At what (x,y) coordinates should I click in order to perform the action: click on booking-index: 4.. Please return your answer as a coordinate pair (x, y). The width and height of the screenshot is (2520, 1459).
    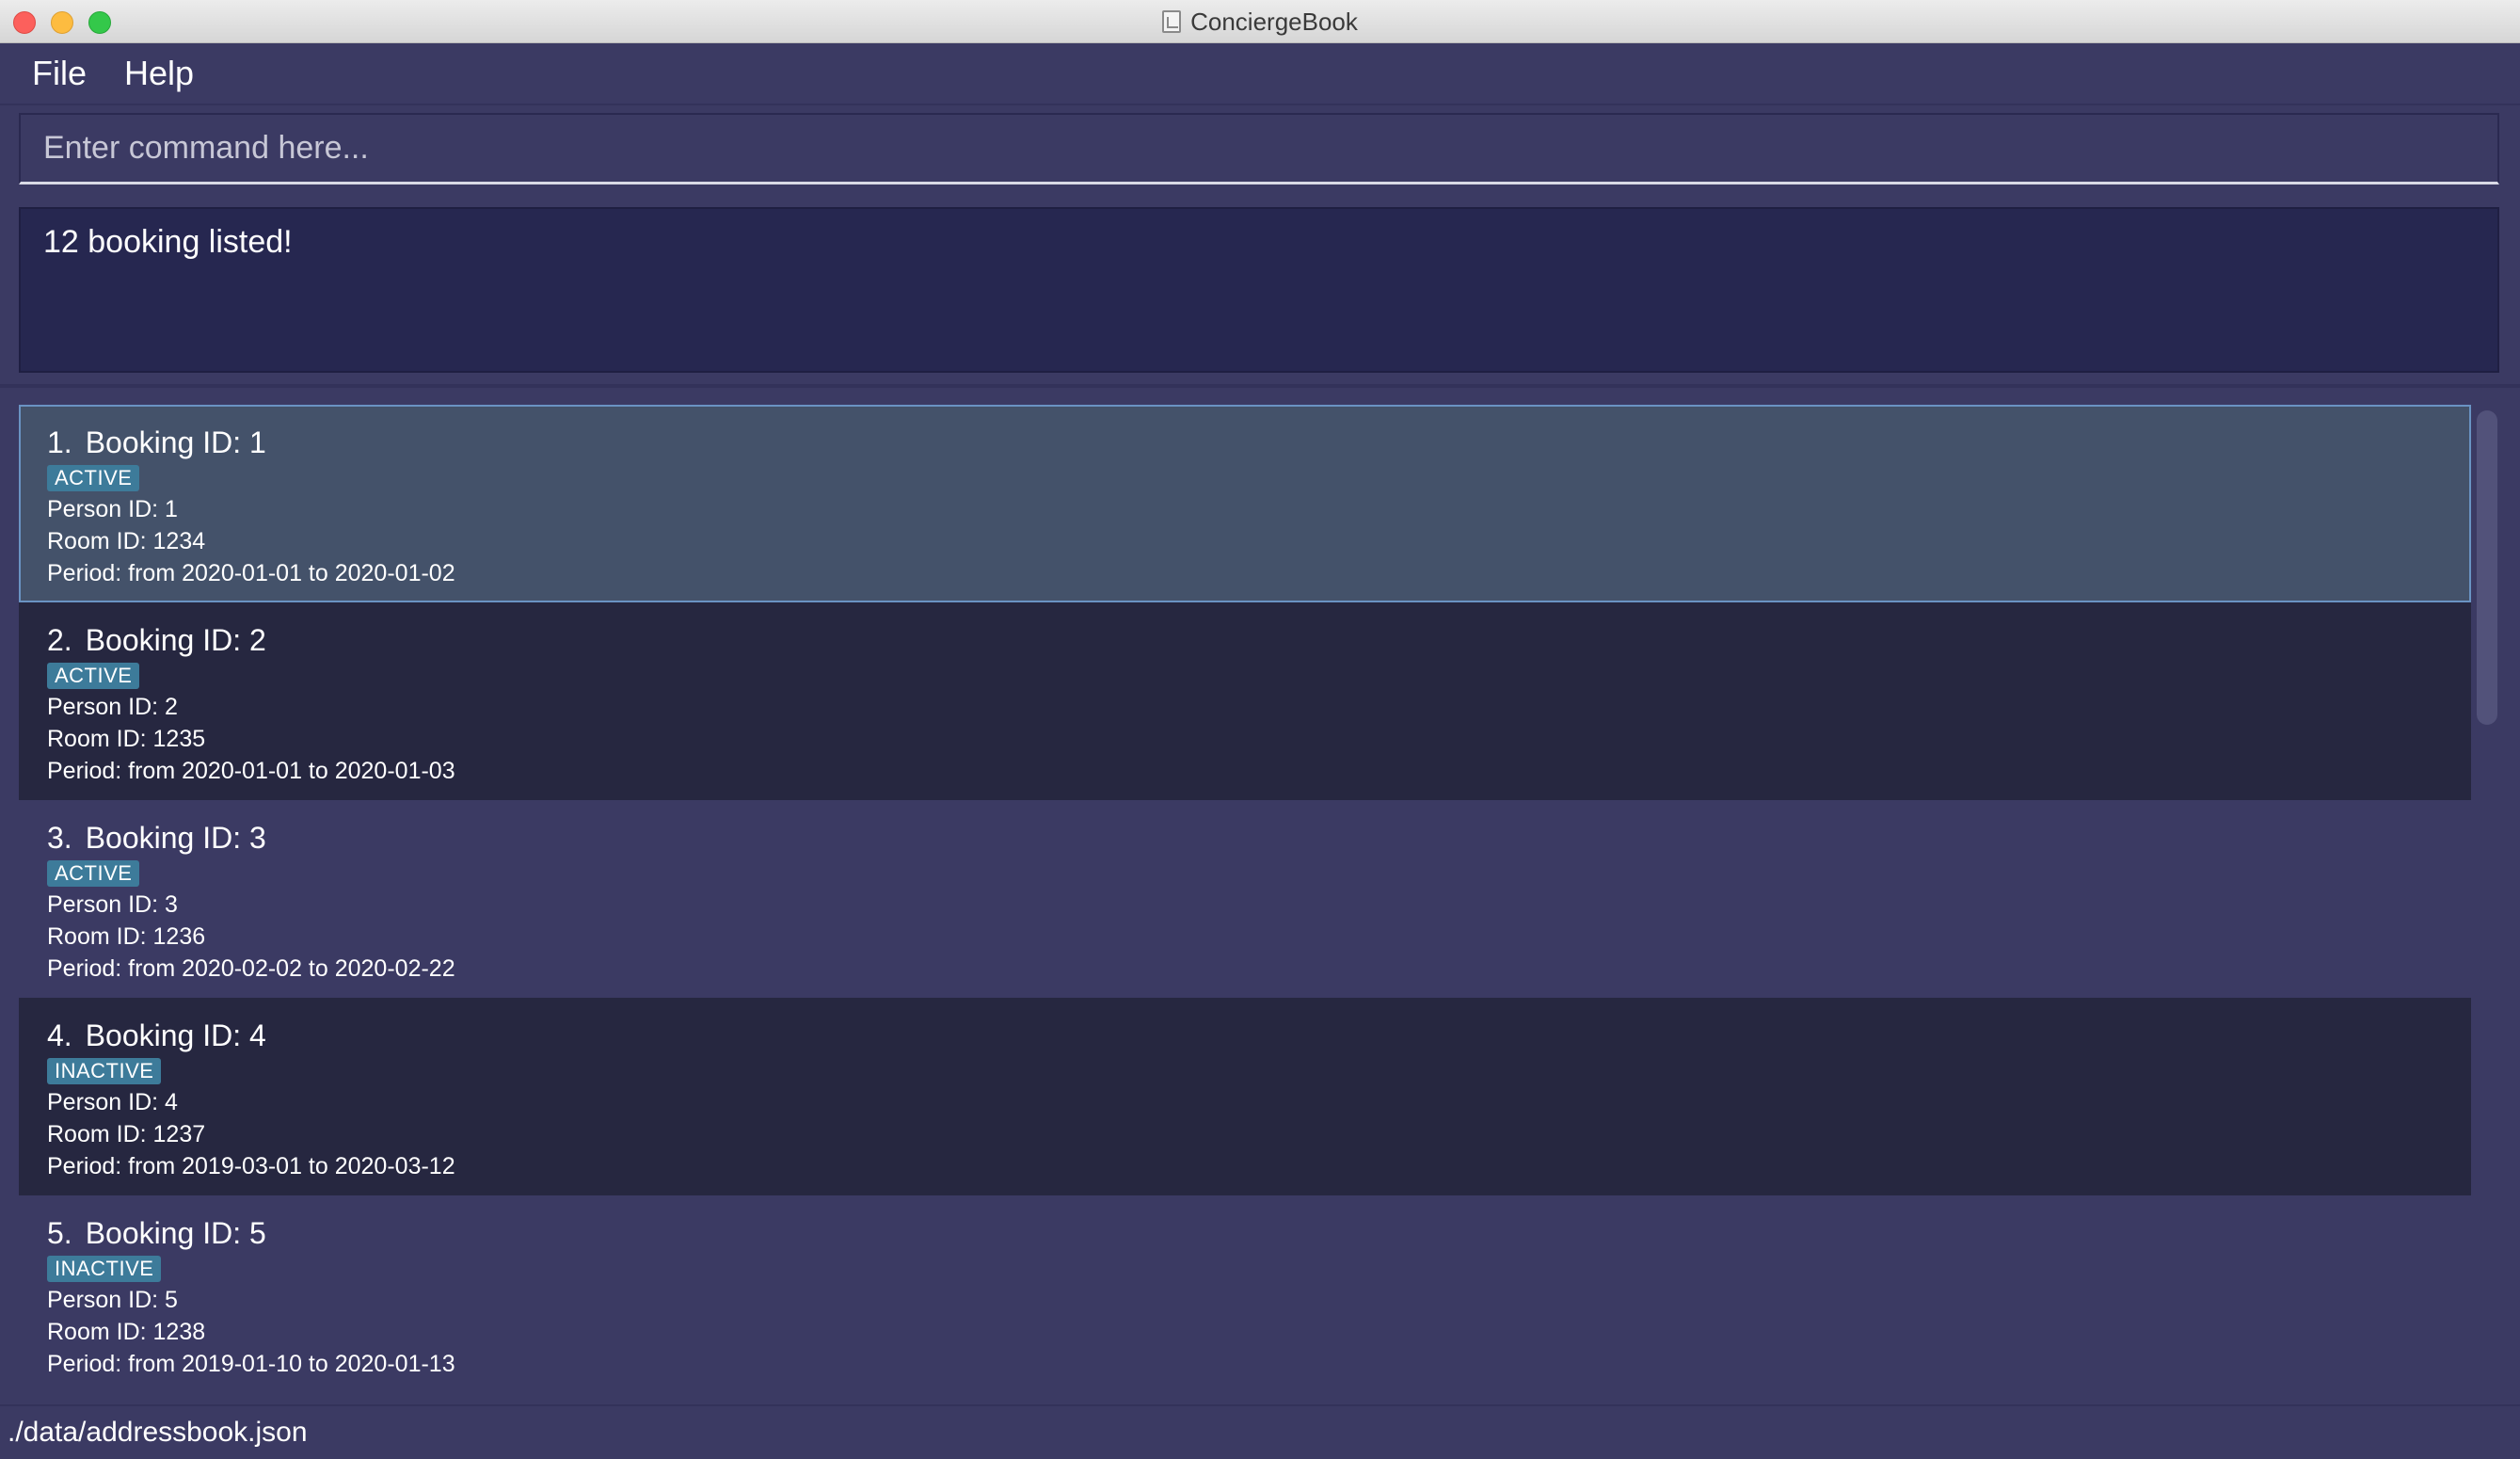
    Looking at the image, I should click on (59, 1035).